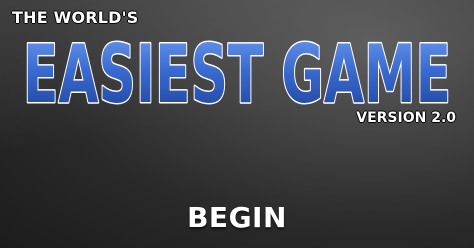 This screenshot has width=474, height=248. I want to click on begin-button: BEGIN, so click(237, 217).